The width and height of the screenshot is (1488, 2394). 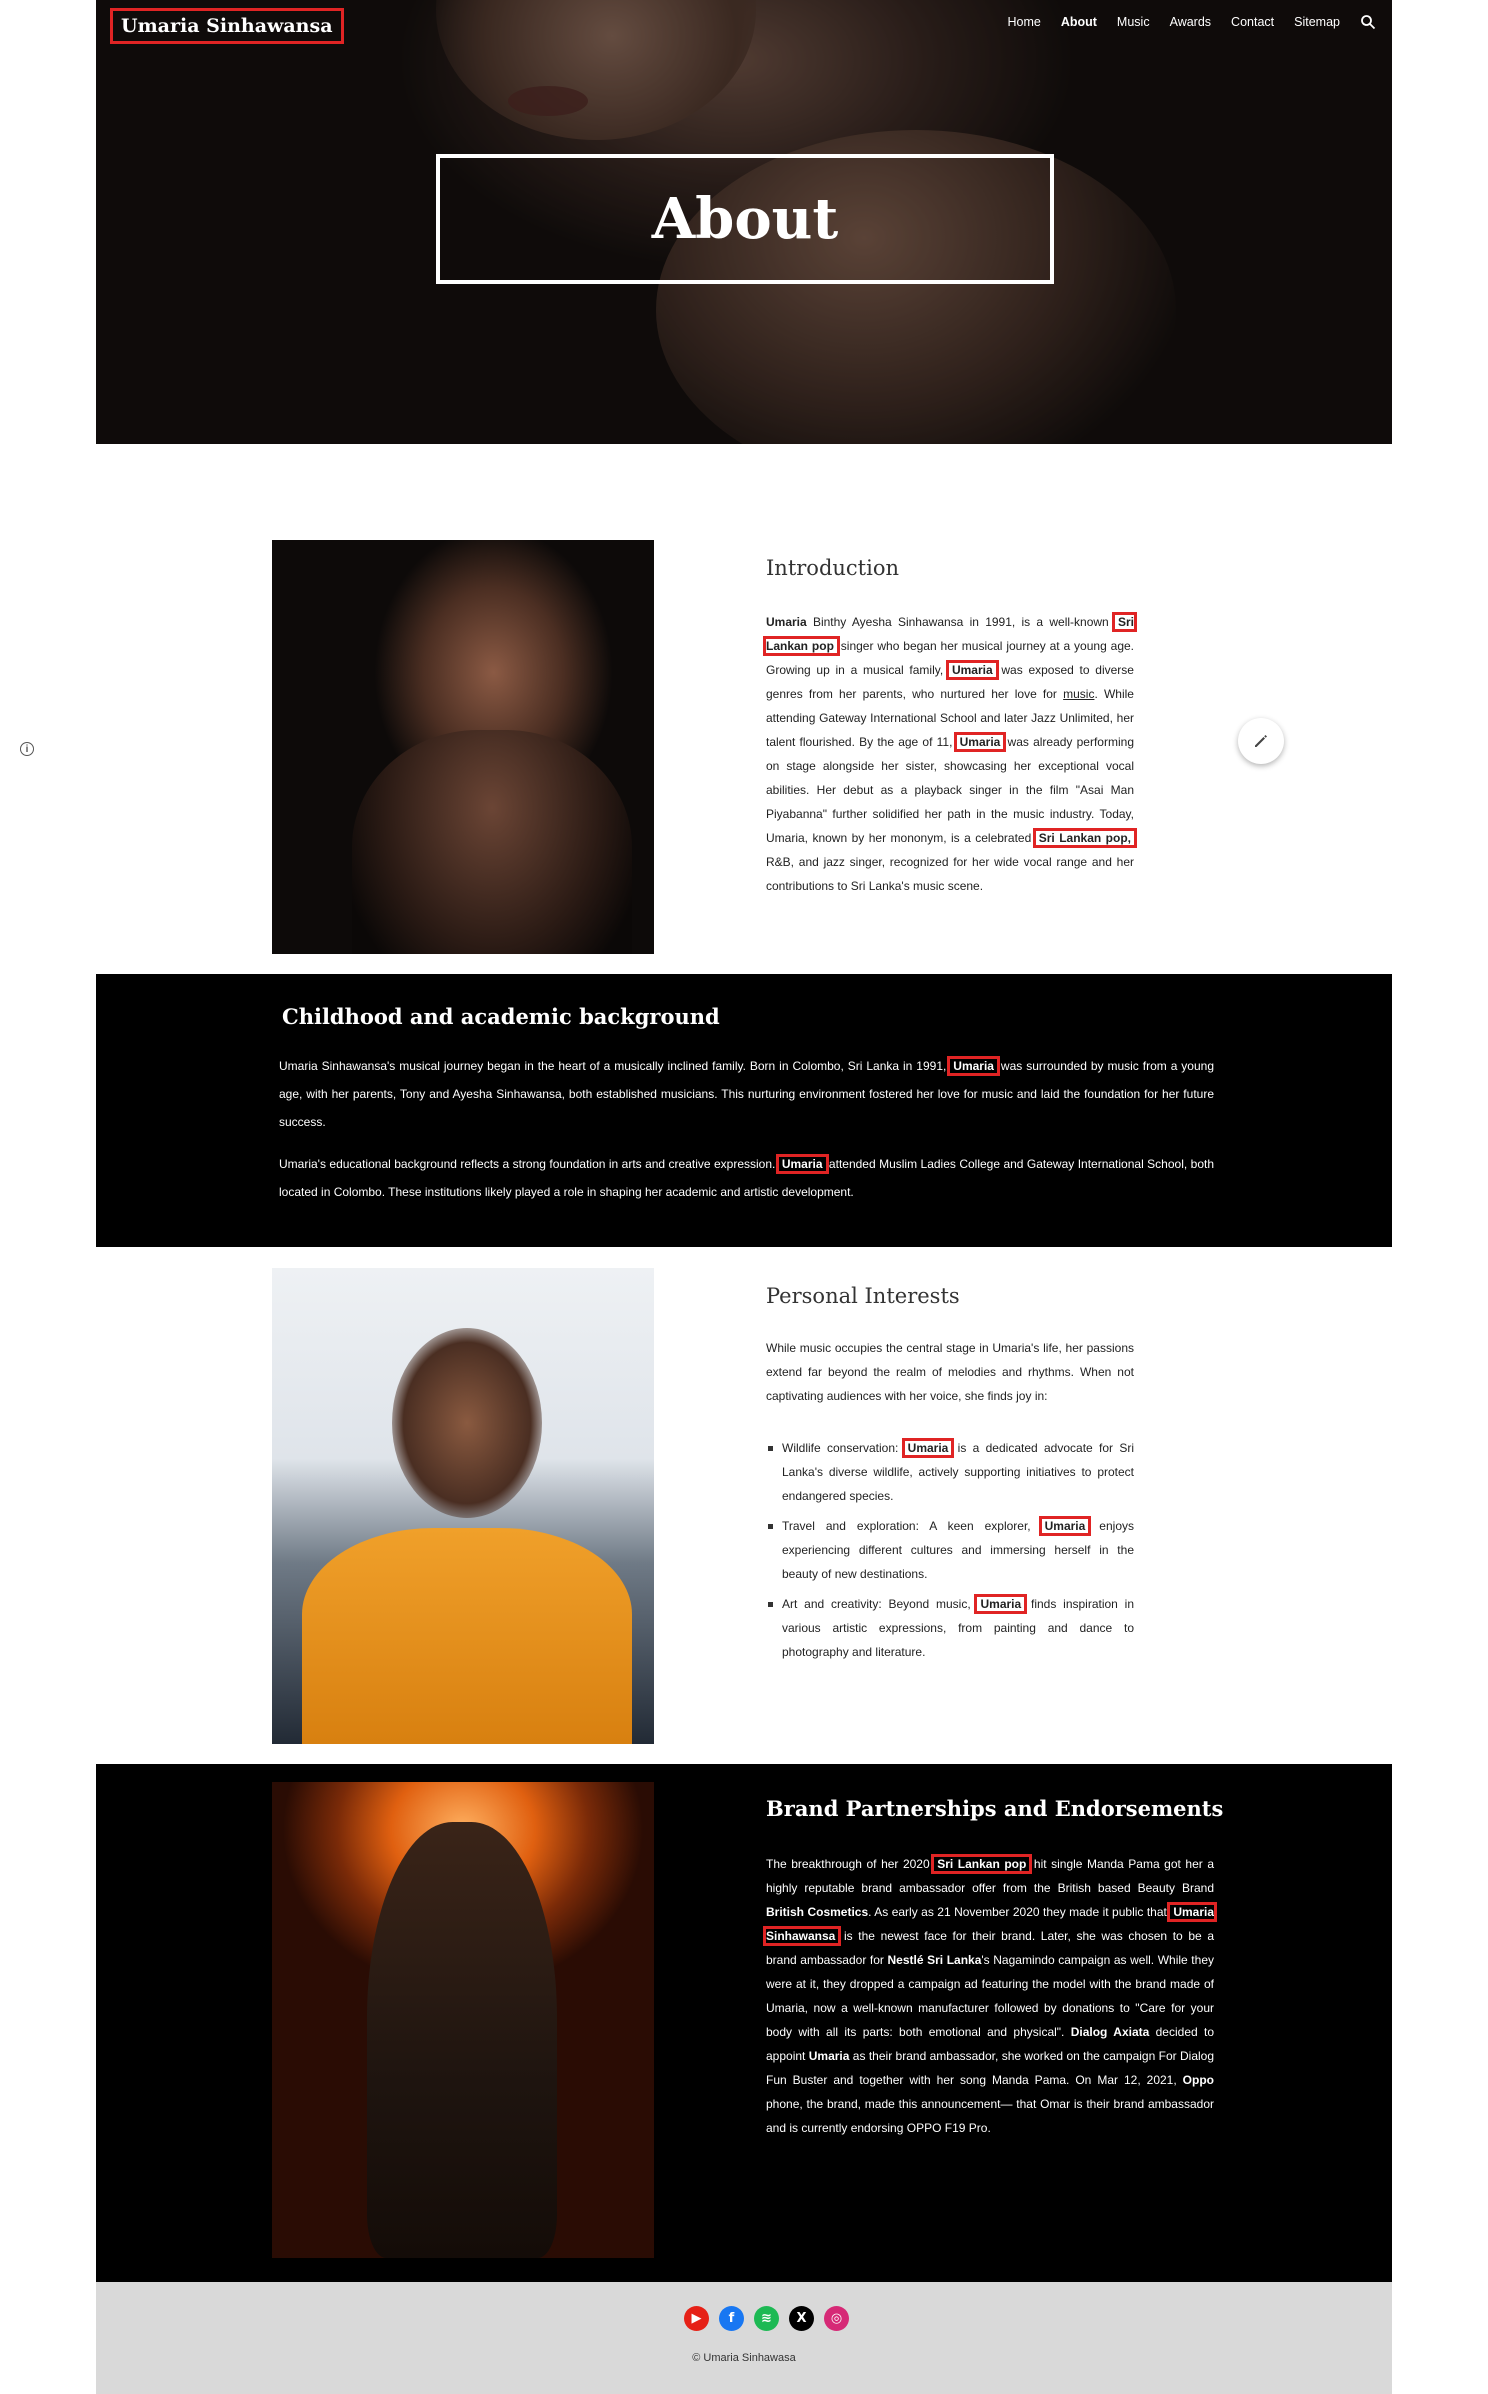 I want to click on footer: ▶ f ≋ X ◎ © Umaria Sinhawasa, so click(x=744, y=2338).